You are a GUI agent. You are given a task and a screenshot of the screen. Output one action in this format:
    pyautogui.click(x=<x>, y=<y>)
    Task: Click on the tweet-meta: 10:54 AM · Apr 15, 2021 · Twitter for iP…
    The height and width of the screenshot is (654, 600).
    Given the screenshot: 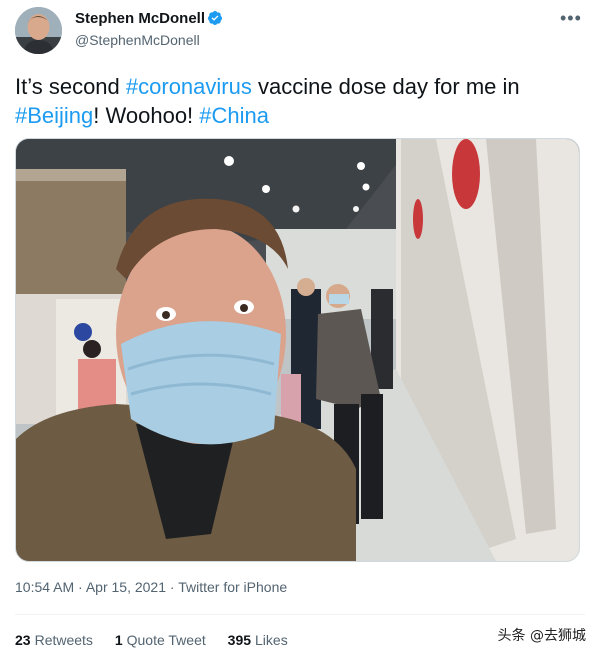 What is the action you would take?
    pyautogui.click(x=151, y=587)
    